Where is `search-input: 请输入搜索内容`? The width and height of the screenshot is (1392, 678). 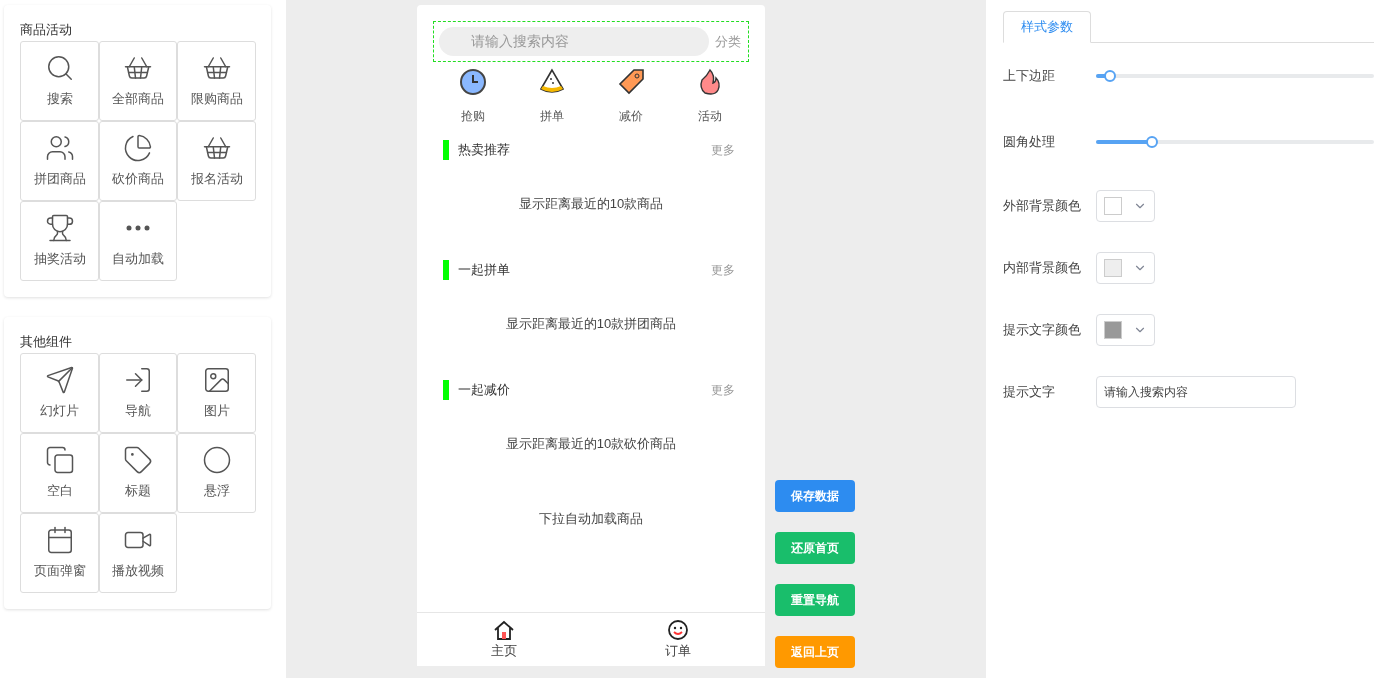
search-input: 请输入搜索内容 is located at coordinates (590, 41).